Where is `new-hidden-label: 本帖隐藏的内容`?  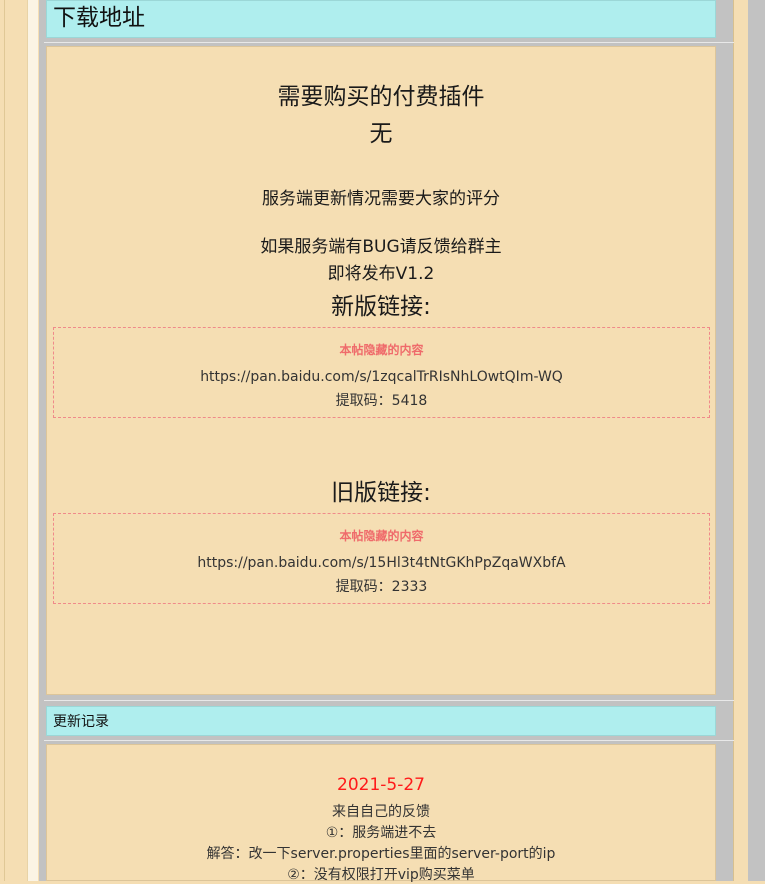 new-hidden-label: 本帖隐藏的内容 is located at coordinates (381, 350).